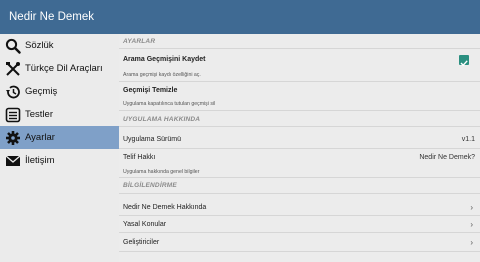  I want to click on about-description: Uygulama hakkında genel bilgiler, so click(161, 172).